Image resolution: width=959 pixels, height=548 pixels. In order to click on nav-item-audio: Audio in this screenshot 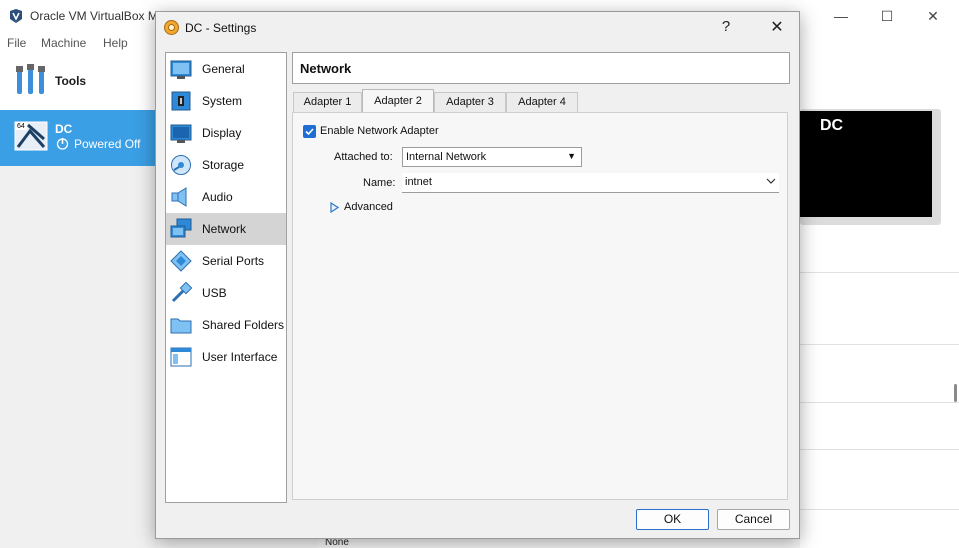, I will do `click(226, 197)`.